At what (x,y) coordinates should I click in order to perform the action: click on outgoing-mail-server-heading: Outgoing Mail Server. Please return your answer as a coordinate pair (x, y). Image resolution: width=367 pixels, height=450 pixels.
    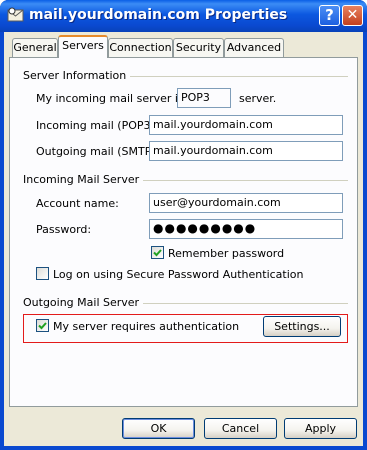
    Looking at the image, I should click on (83, 302).